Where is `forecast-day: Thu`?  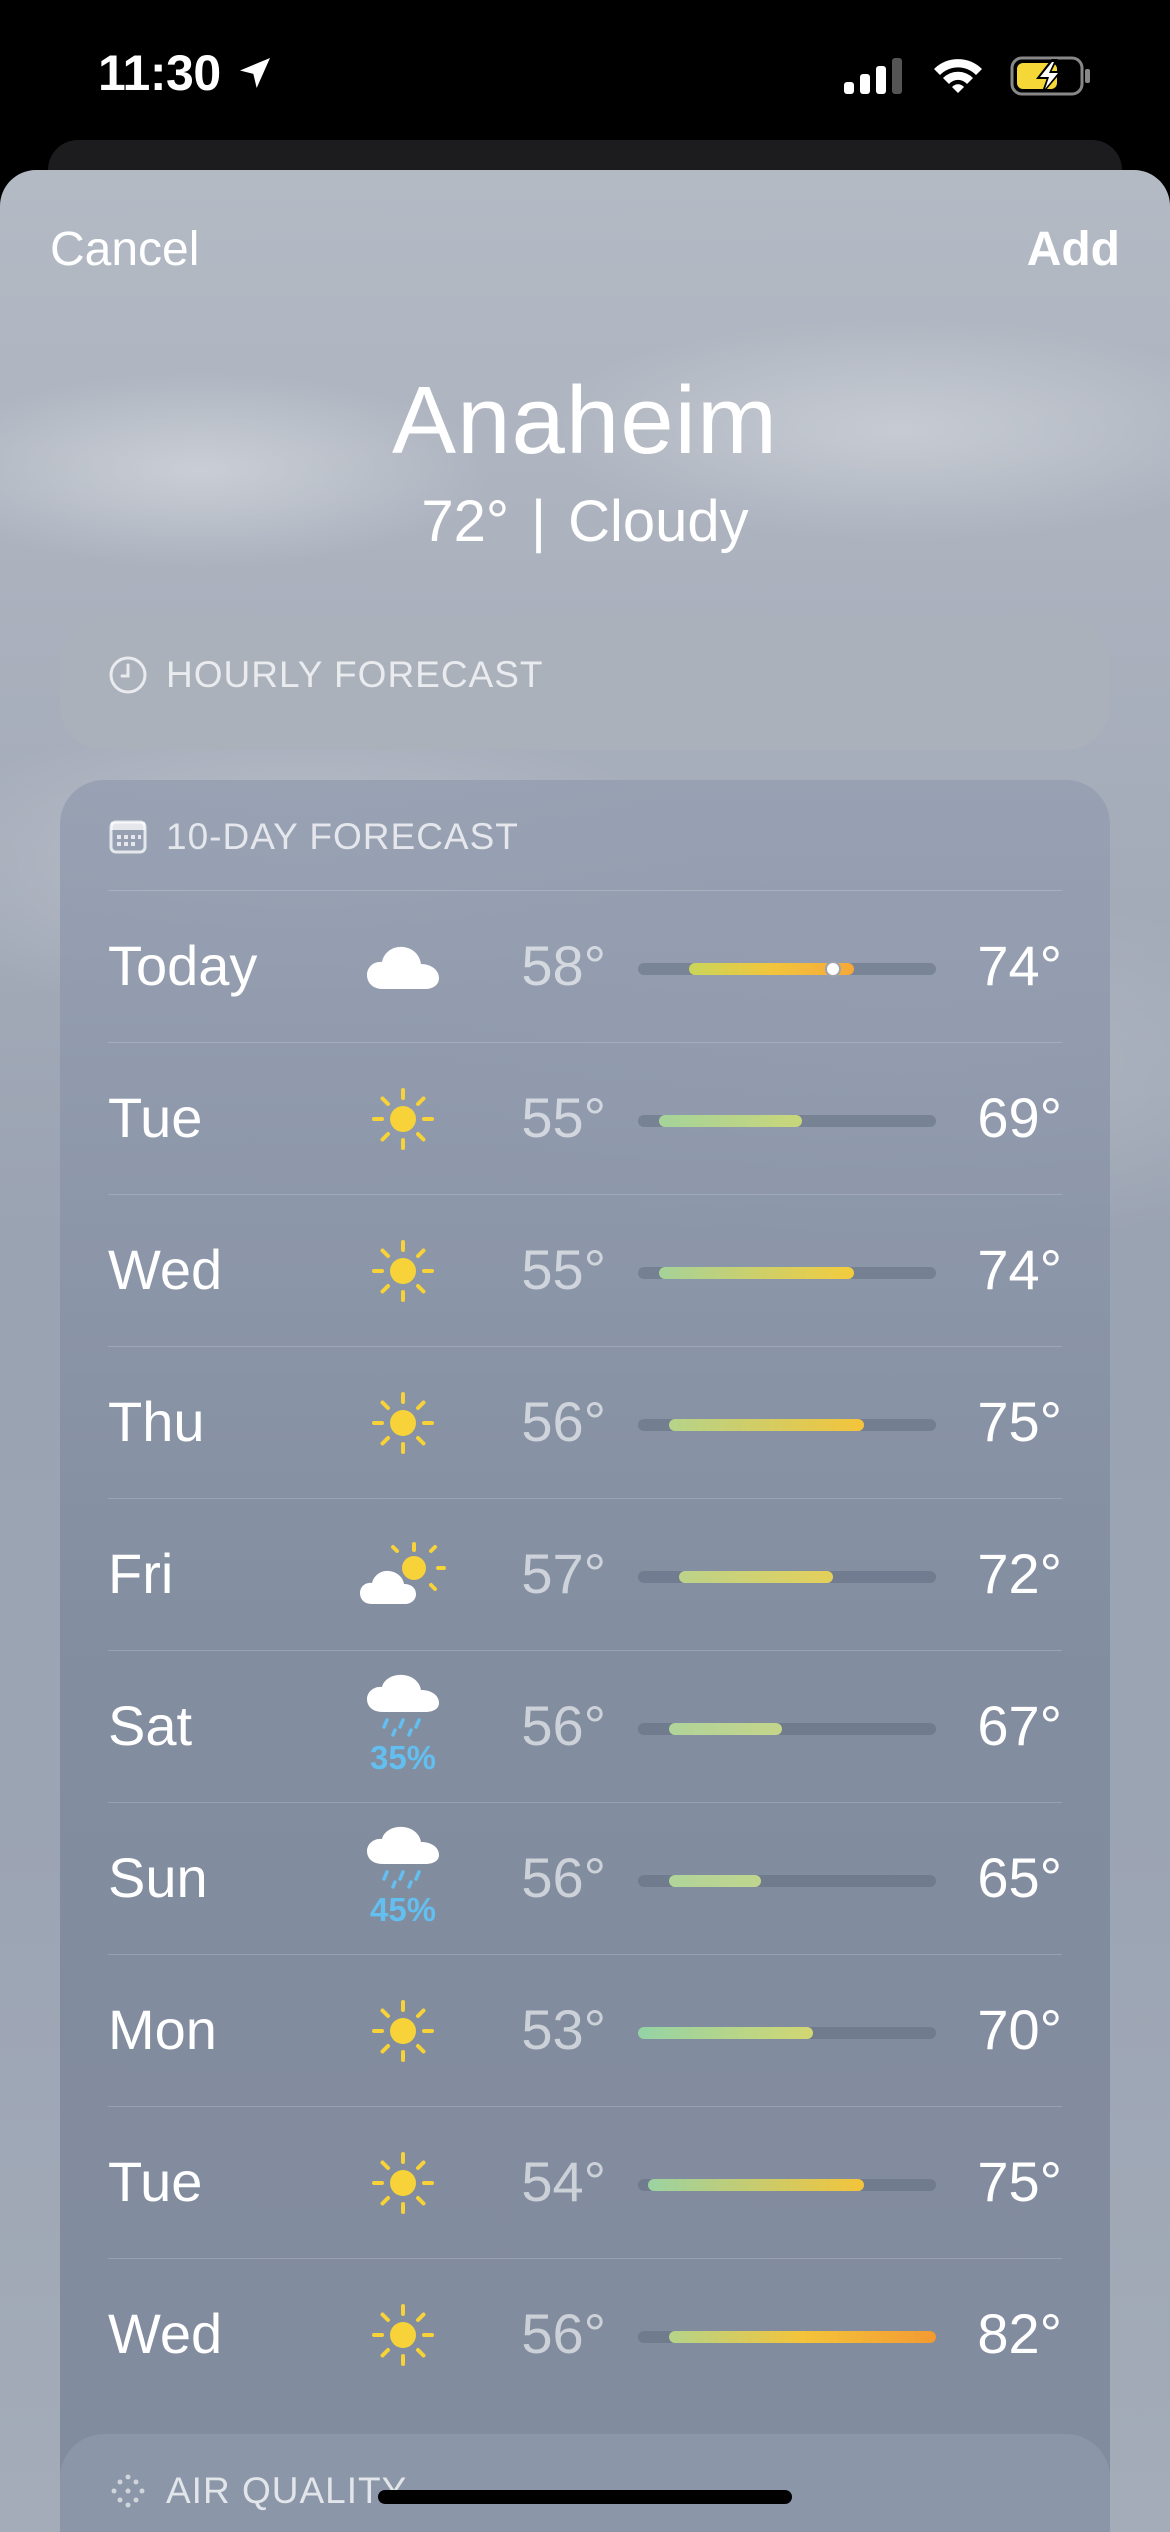
forecast-day: Thu is located at coordinates (156, 1421).